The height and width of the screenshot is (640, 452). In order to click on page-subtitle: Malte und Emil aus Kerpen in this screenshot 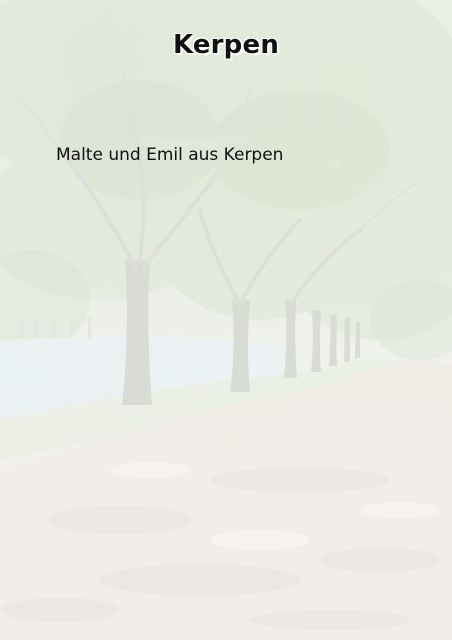, I will do `click(170, 155)`.